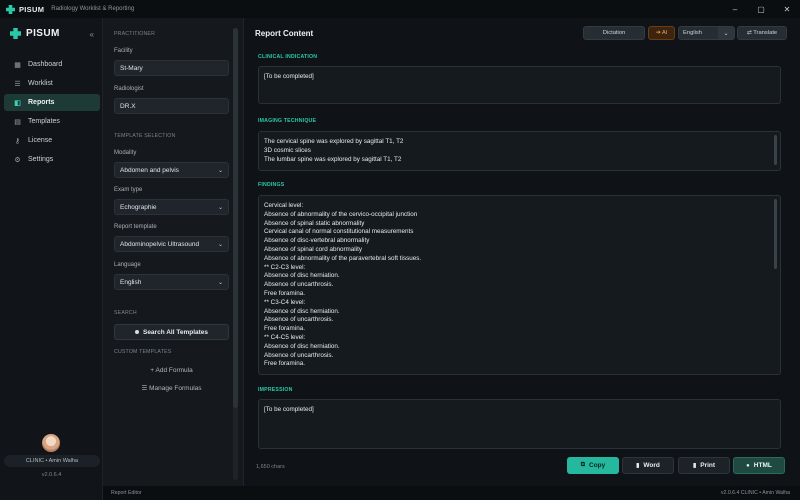 This screenshot has height=500, width=800. Describe the element at coordinates (17, 141) in the screenshot. I see `key-icon: ⚷` at that location.